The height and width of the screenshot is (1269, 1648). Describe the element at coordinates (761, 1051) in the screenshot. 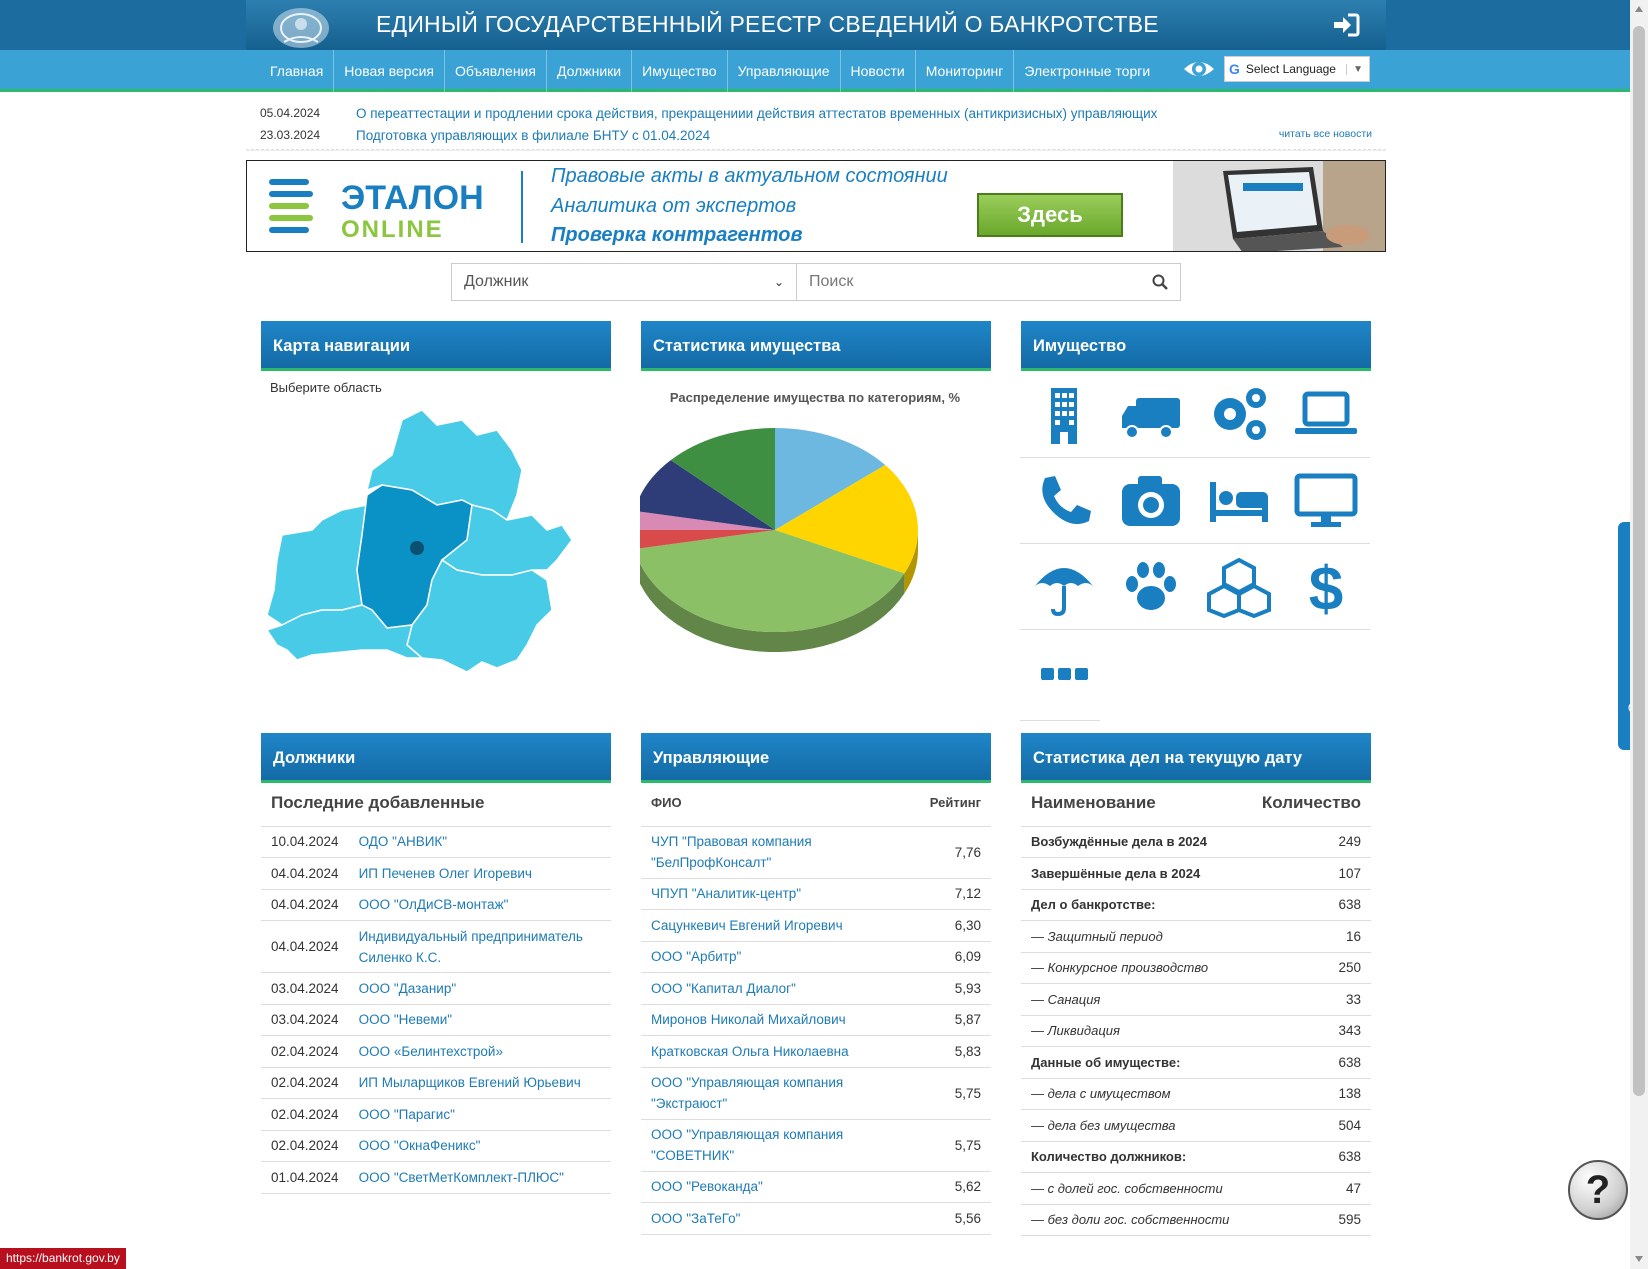

I see `manager-name-link: Кратковская Ольга Николаевна` at that location.